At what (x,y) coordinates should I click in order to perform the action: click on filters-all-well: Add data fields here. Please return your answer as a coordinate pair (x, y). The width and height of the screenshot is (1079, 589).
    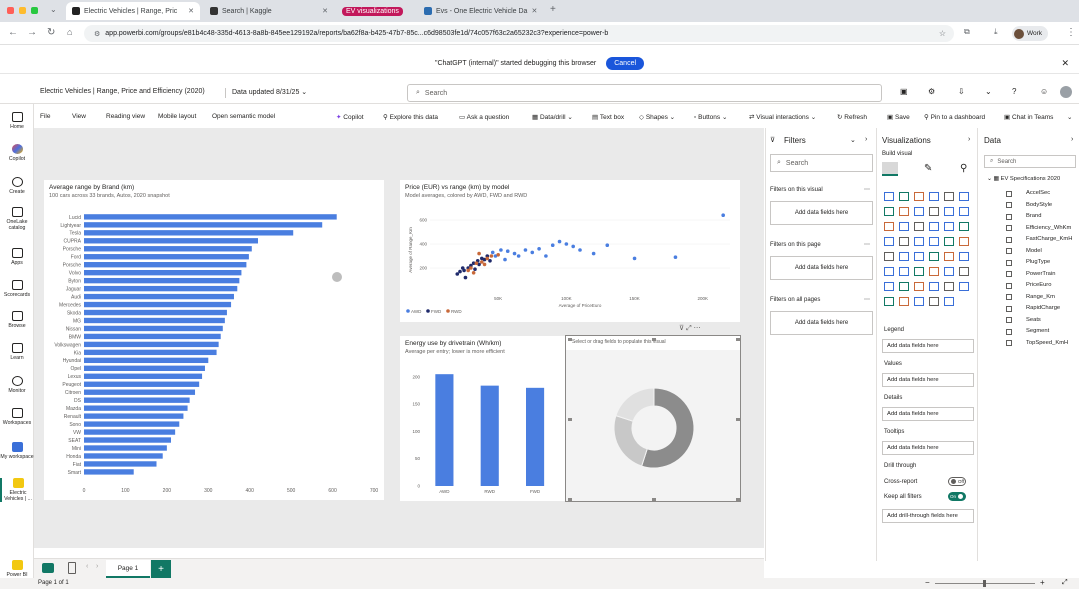
    Looking at the image, I should click on (821, 323).